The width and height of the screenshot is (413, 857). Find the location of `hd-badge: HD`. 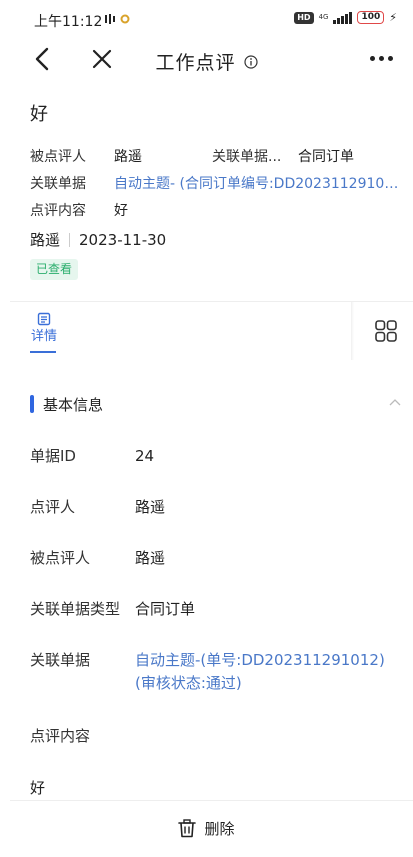

hd-badge: HD is located at coordinates (304, 17).